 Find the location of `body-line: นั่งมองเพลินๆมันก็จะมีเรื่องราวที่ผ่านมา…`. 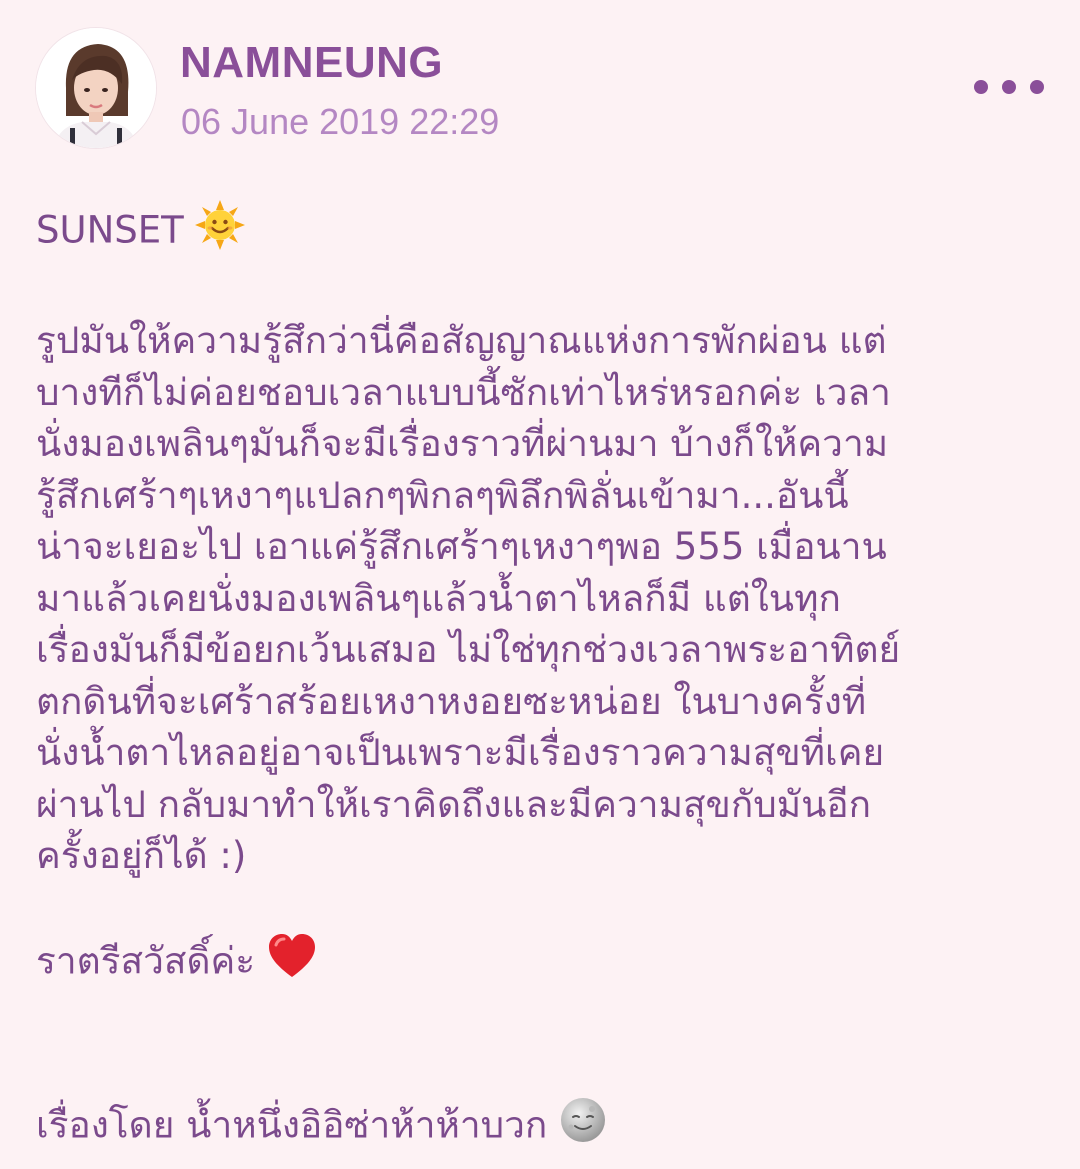

body-line: นั่งมองเพลินๆมันก็จะมีเรื่องราวที่ผ่านมา… is located at coordinates (462, 443).